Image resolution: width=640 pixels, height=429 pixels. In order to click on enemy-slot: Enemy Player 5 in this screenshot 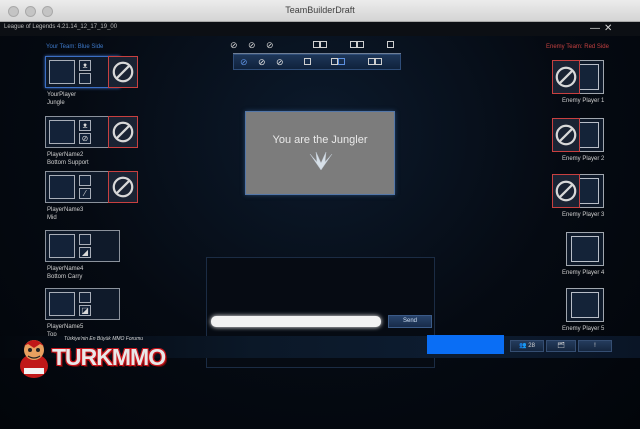, I will do `click(580, 312)`.